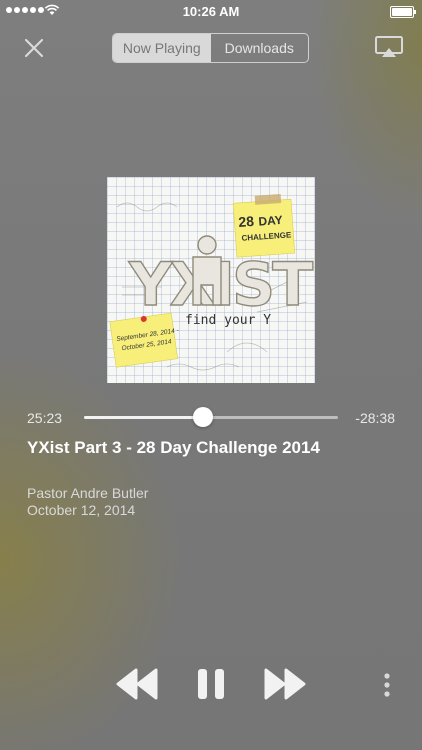 The height and width of the screenshot is (750, 422). Describe the element at coordinates (270, 221) in the screenshot. I see `svg-text: DAY` at that location.